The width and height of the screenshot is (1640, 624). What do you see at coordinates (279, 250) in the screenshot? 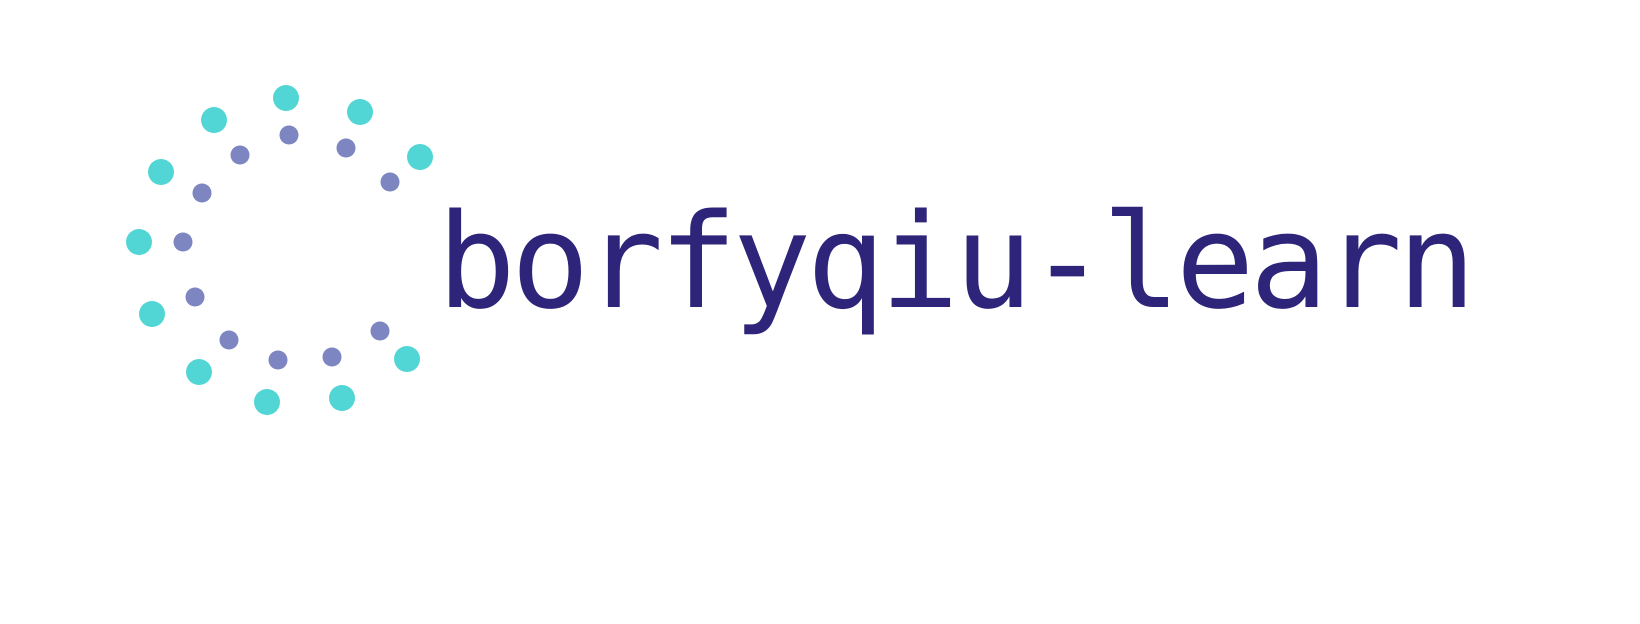
I see `dotted-circle-logo-icon` at bounding box center [279, 250].